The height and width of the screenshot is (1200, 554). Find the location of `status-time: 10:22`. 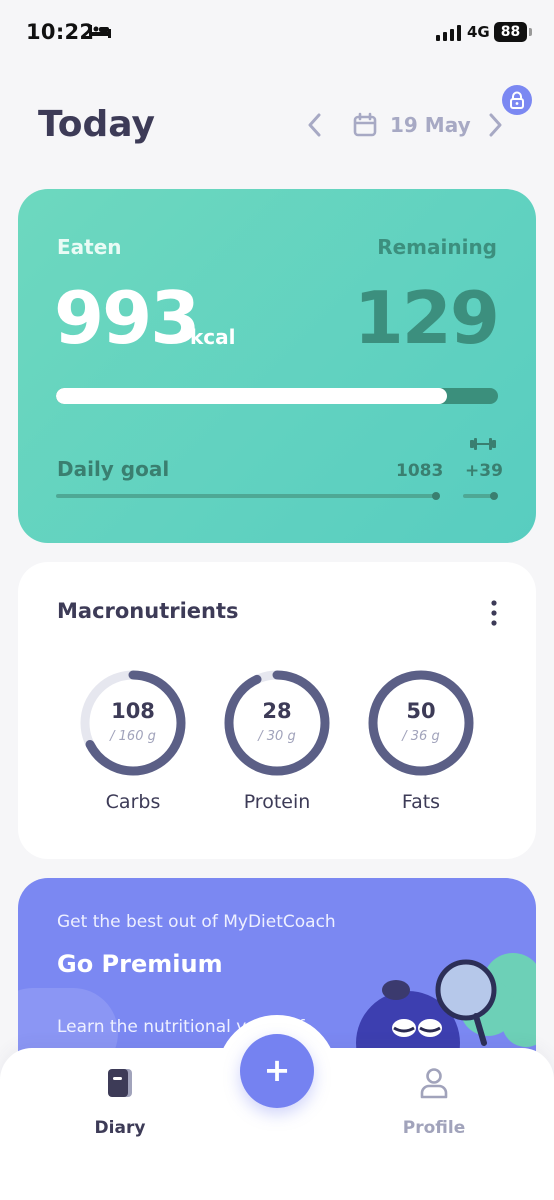

status-time: 10:22 is located at coordinates (60, 32).